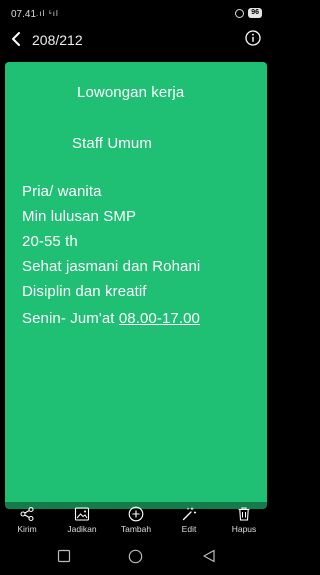 This screenshot has width=320, height=575. What do you see at coordinates (112, 143) in the screenshot?
I see `poster-position: Staff Umum` at bounding box center [112, 143].